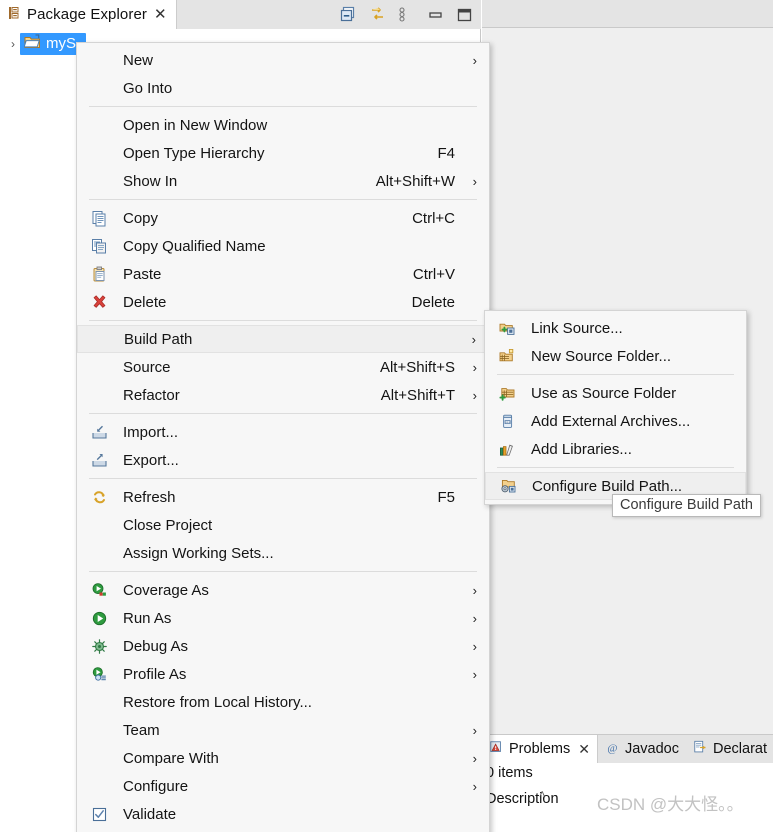  What do you see at coordinates (283, 432) in the screenshot?
I see `menu-item-import: Import...›` at bounding box center [283, 432].